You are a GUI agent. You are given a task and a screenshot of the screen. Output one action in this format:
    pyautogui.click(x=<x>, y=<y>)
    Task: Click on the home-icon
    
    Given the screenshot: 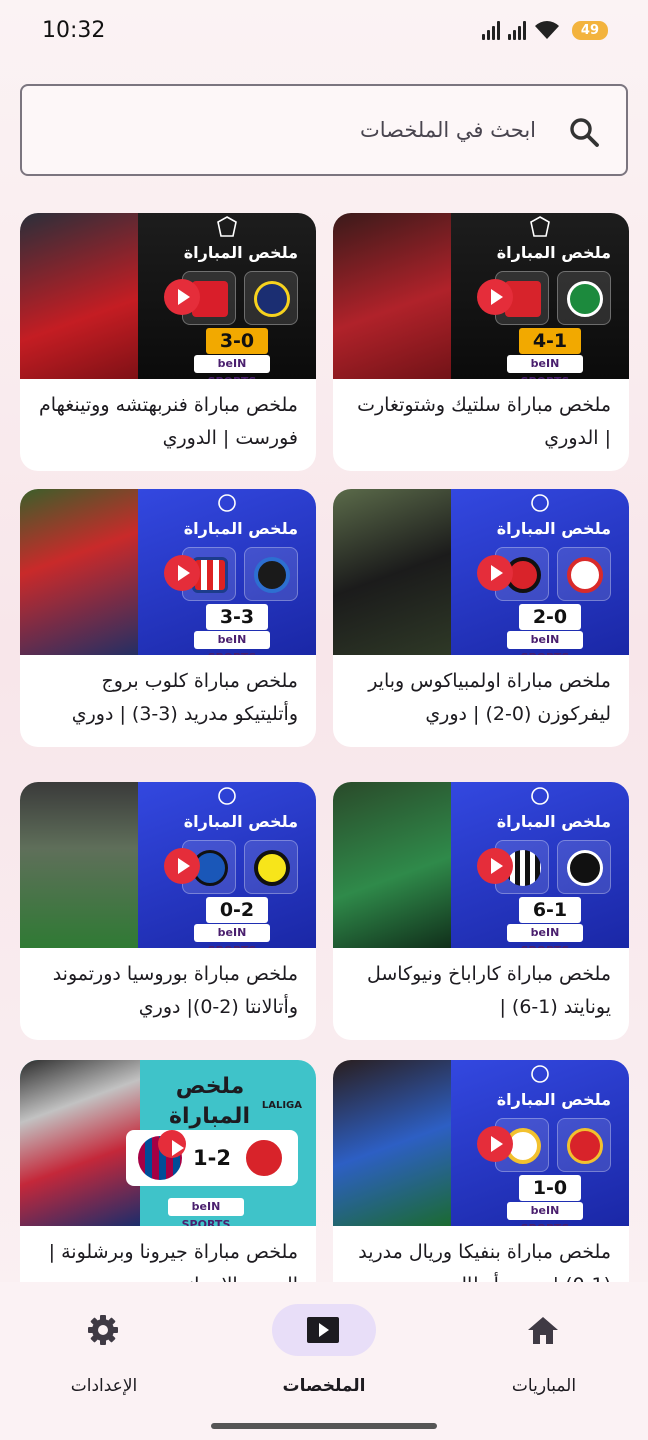 What is the action you would take?
    pyautogui.click(x=543, y=1330)
    